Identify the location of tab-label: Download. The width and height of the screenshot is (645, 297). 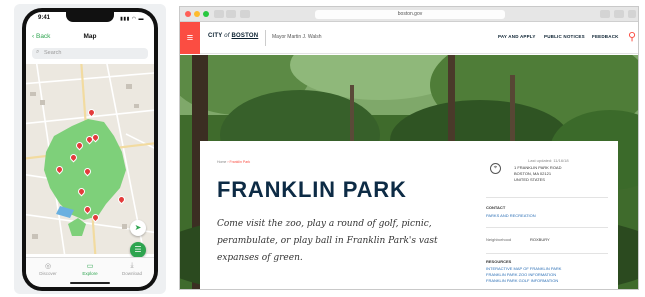
(131, 273).